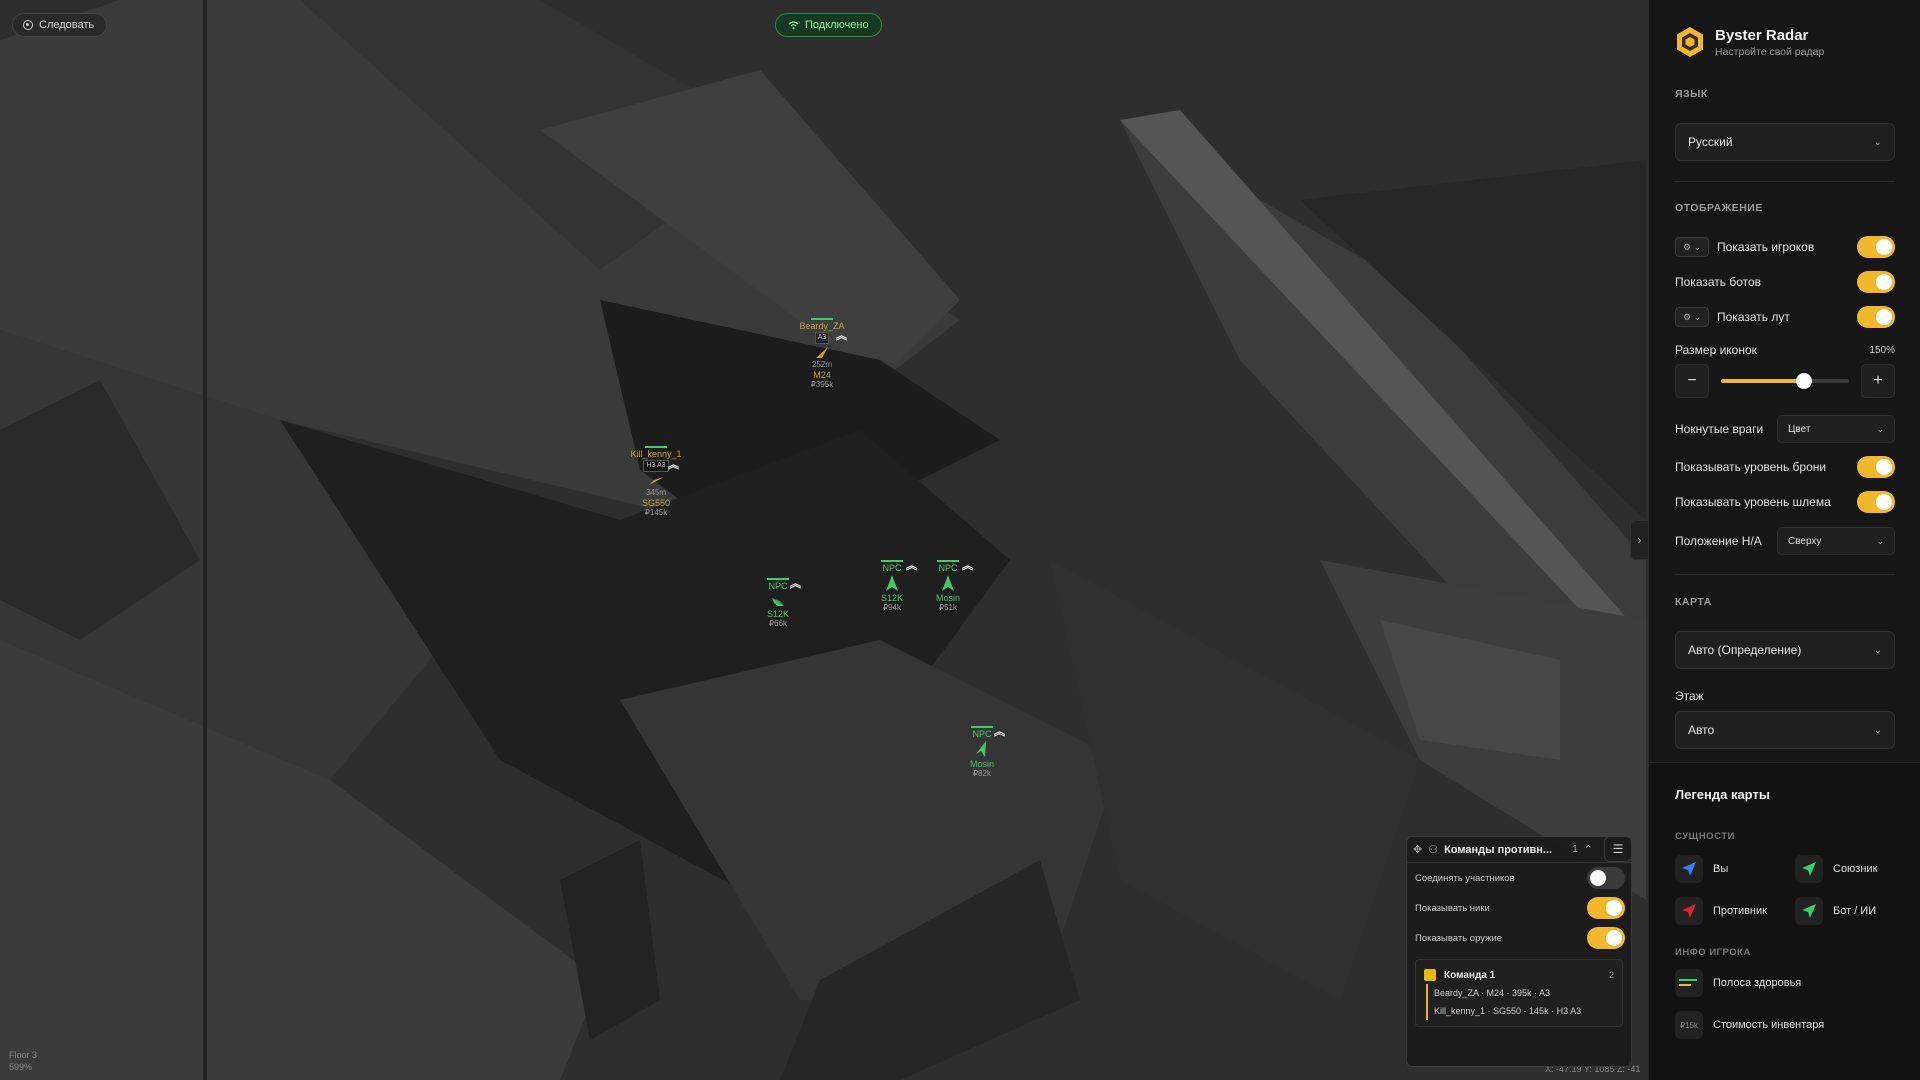 This screenshot has width=1920, height=1080. I want to click on enemy-marker: Kill_kenny_1 H3 A3 345m SG550 ₽145k ︽, so click(656, 482).